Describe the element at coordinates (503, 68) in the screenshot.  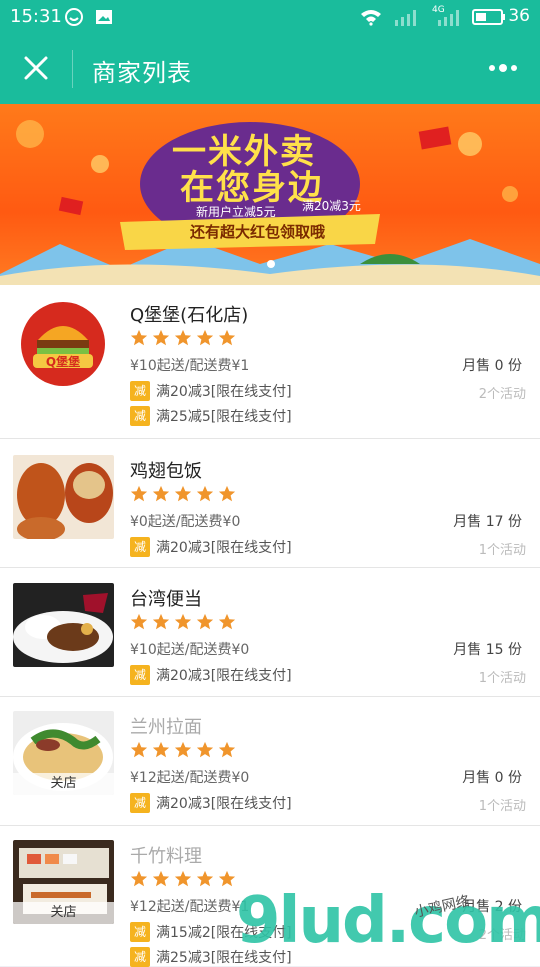
I see `more-options-icon` at that location.